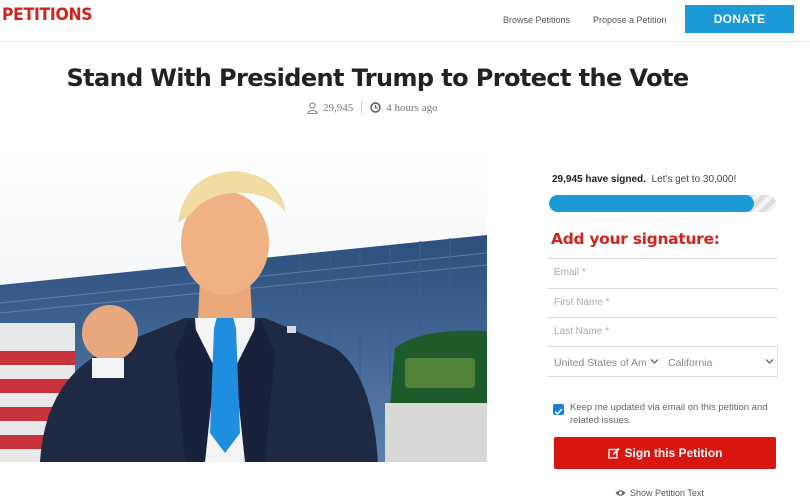  What do you see at coordinates (667, 493) in the screenshot?
I see `show-petition-text-label: Show Petition Text` at bounding box center [667, 493].